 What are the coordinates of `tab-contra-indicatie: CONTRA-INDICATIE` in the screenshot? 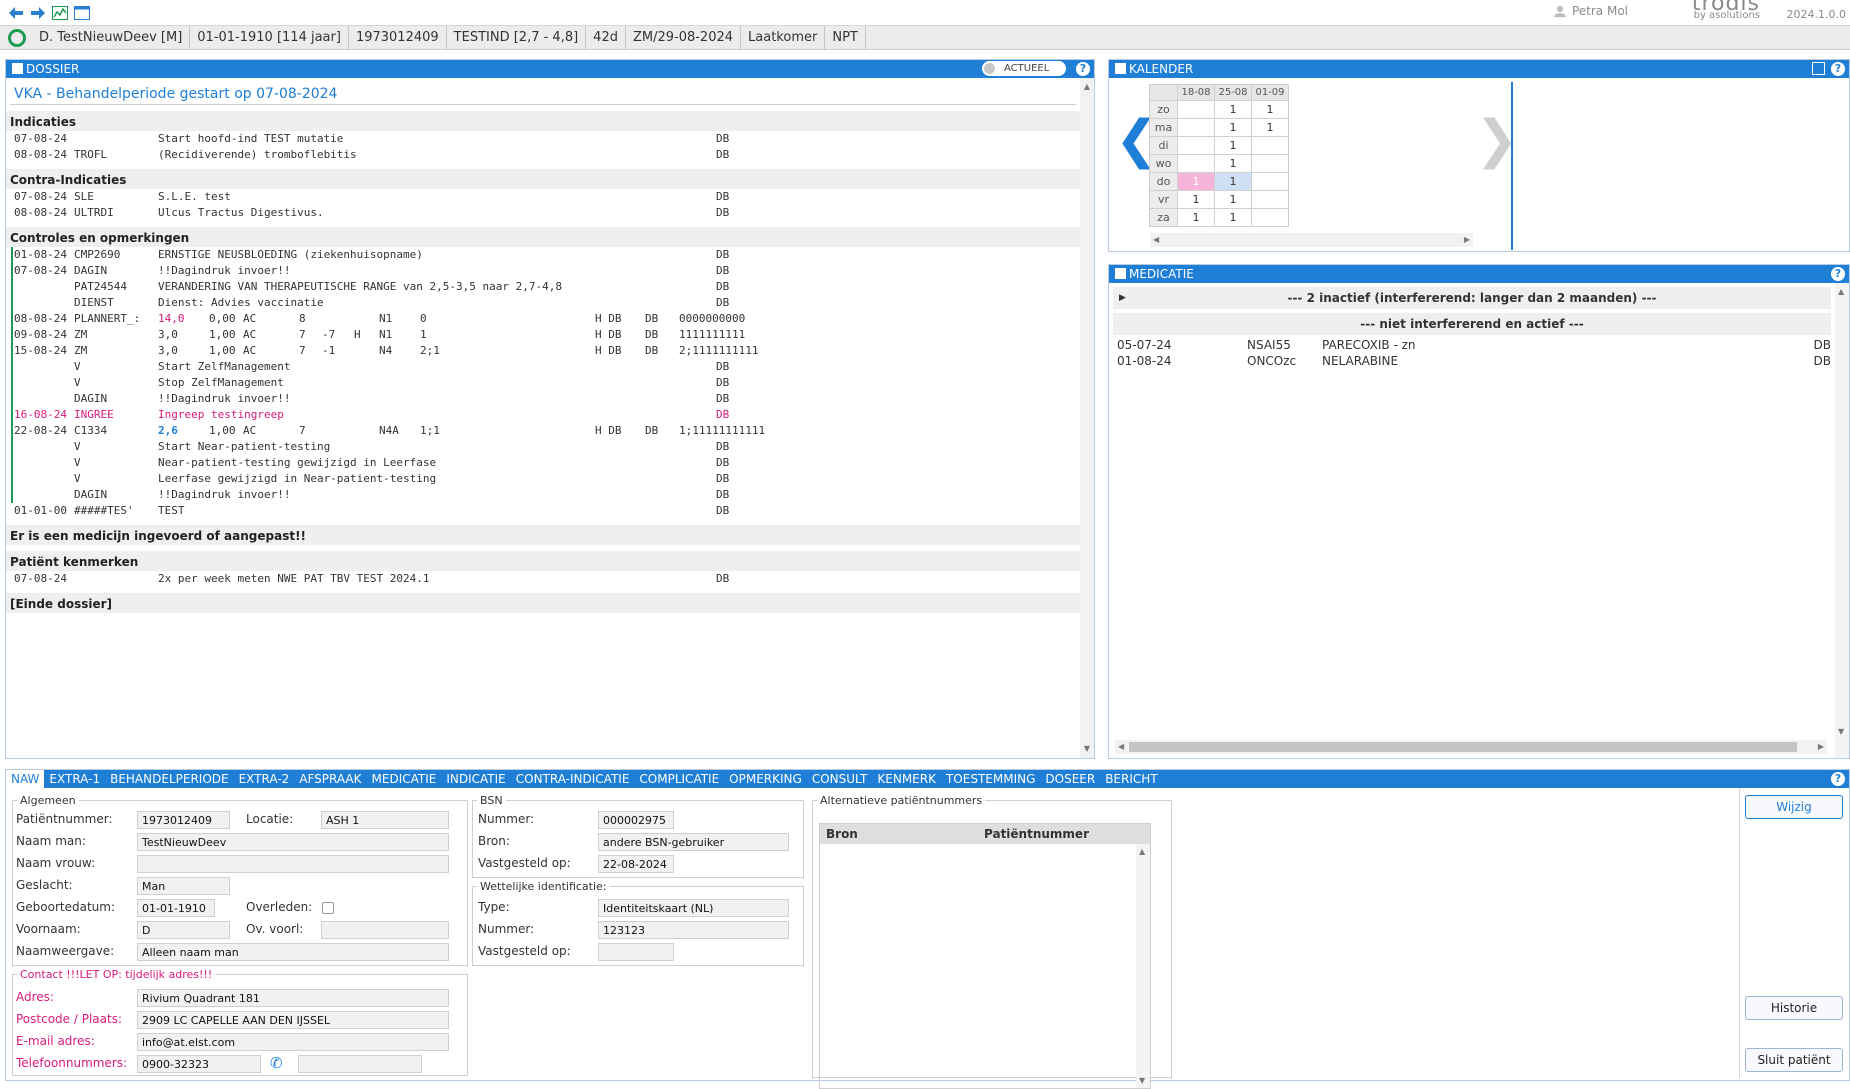 It's located at (573, 779).